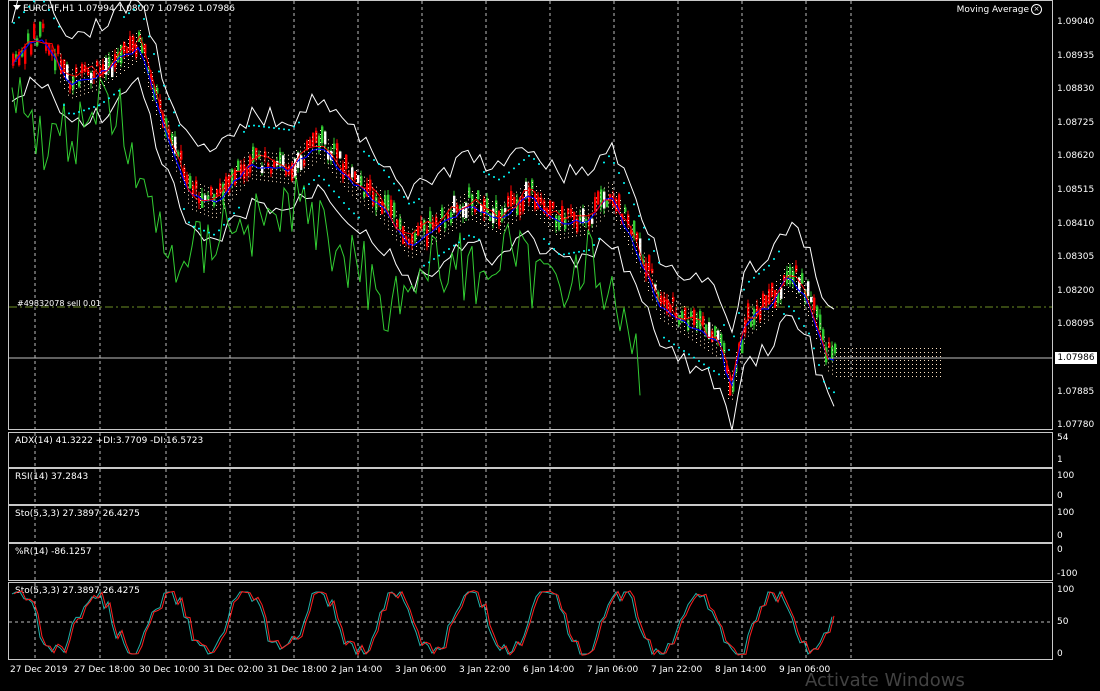 The width and height of the screenshot is (1100, 691). Describe the element at coordinates (421, 670) in the screenshot. I see `time-tick: 3 Jan 06:00` at that location.